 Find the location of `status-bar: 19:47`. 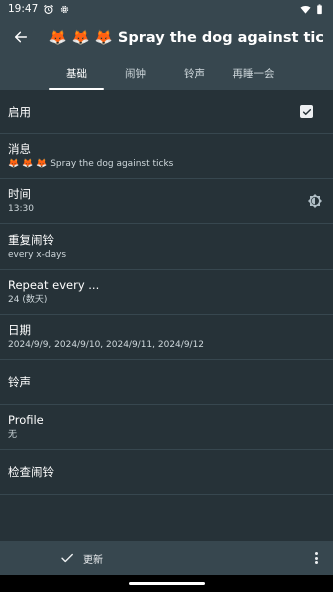

status-bar: 19:47 is located at coordinates (166, 9).